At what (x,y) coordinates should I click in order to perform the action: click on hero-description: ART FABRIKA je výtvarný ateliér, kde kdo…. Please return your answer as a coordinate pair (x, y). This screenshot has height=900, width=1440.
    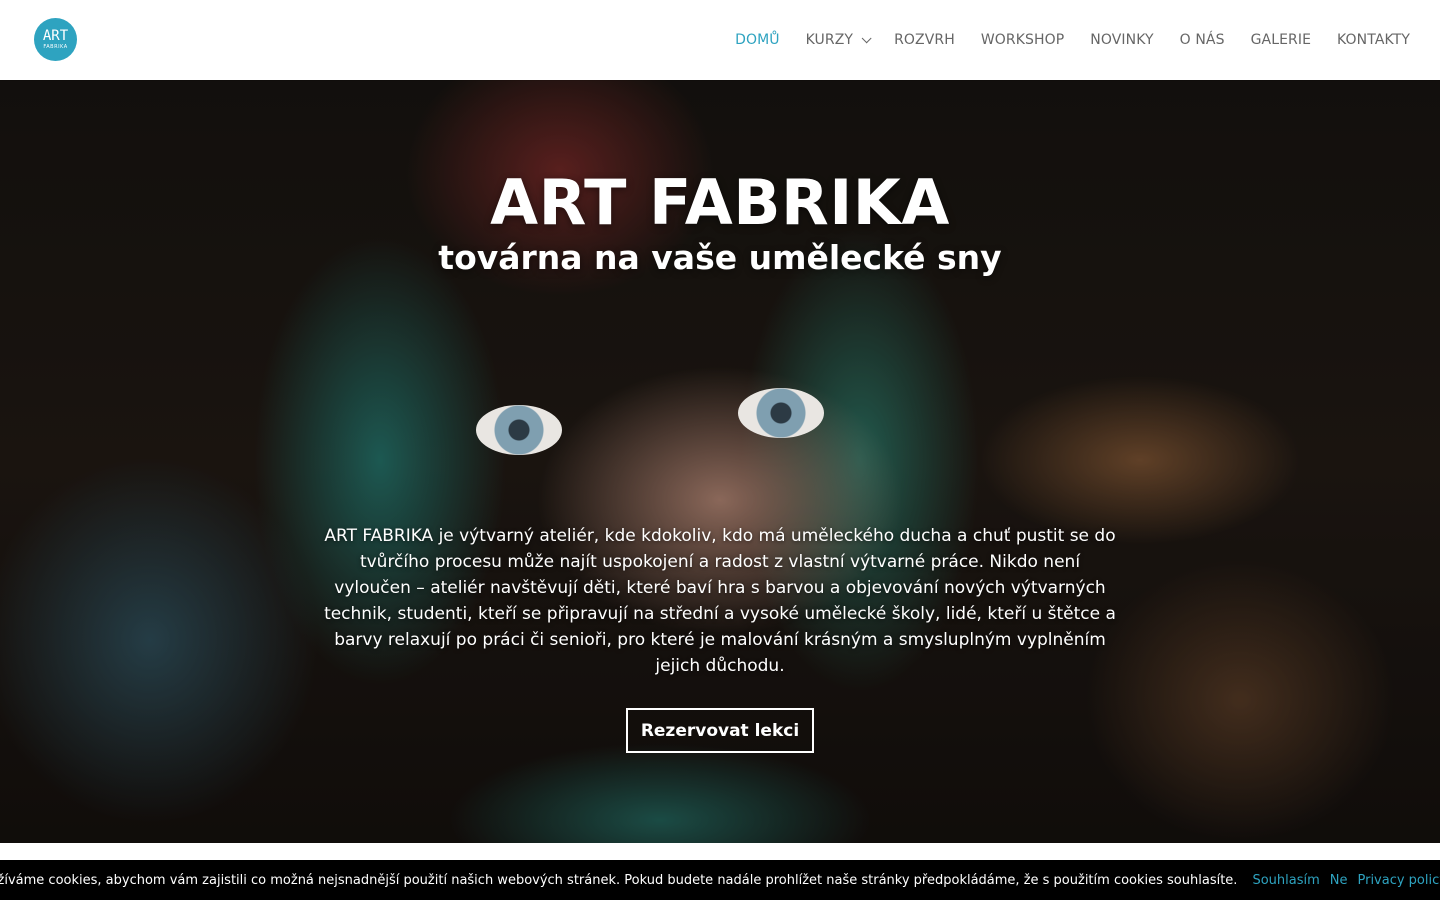
    Looking at the image, I should click on (720, 601).